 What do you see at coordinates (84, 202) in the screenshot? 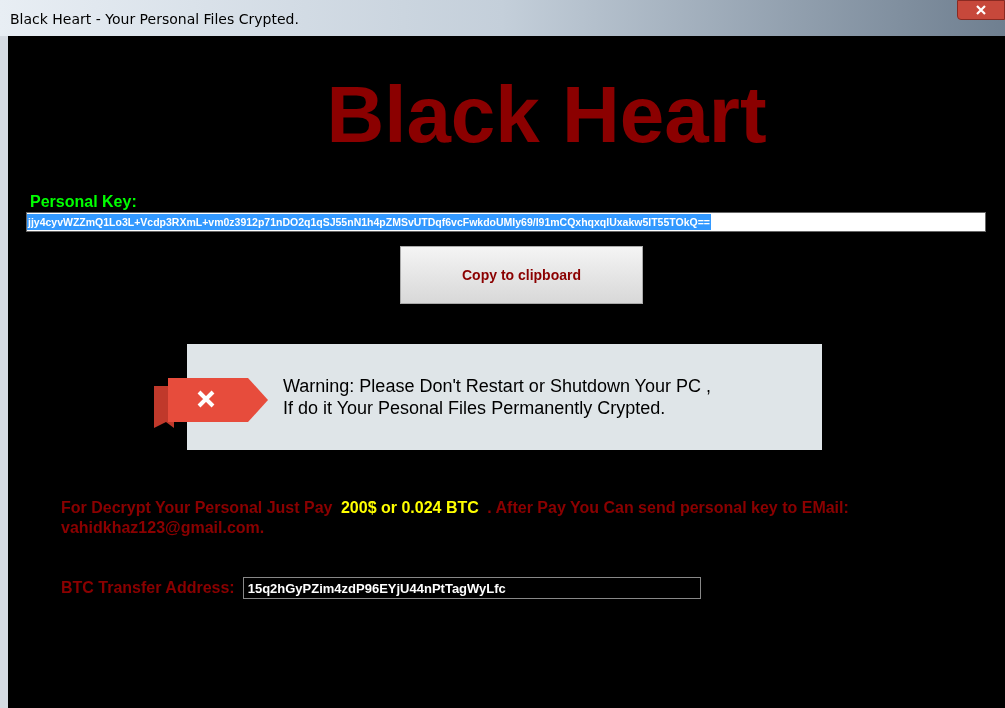
I see `personal-key-label: Personal Key:` at bounding box center [84, 202].